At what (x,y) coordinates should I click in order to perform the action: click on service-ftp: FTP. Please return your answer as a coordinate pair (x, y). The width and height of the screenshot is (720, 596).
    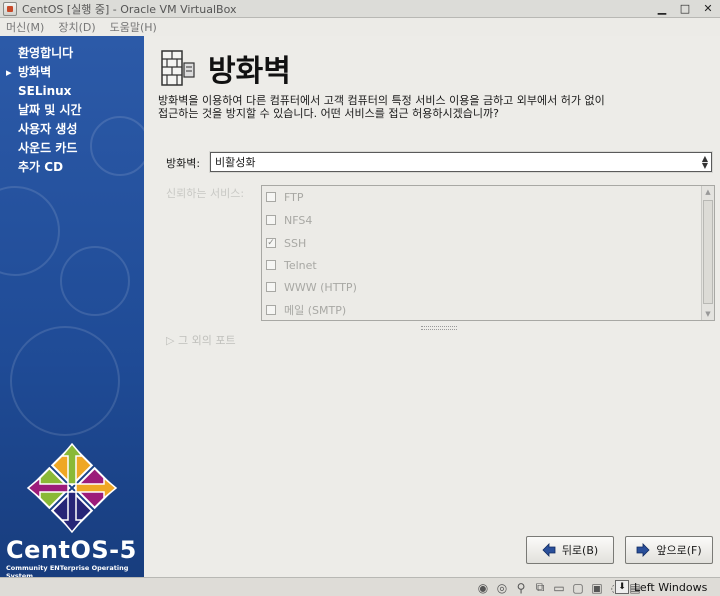
    Looking at the image, I should click on (285, 197).